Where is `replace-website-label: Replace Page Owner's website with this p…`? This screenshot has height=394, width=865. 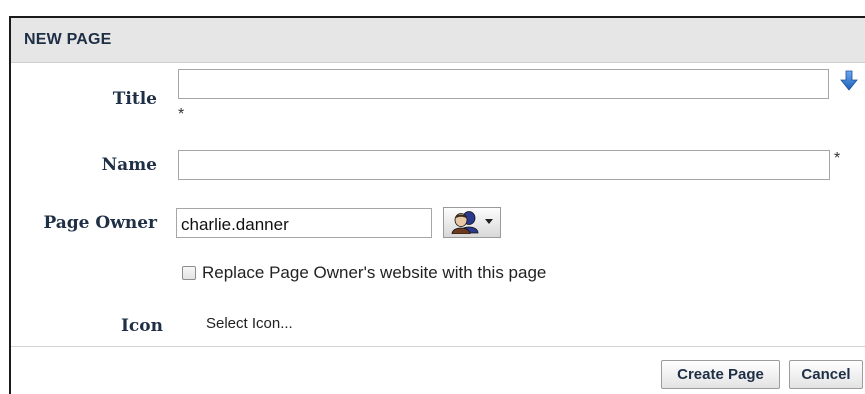 replace-website-label: Replace Page Owner's website with this p… is located at coordinates (374, 272).